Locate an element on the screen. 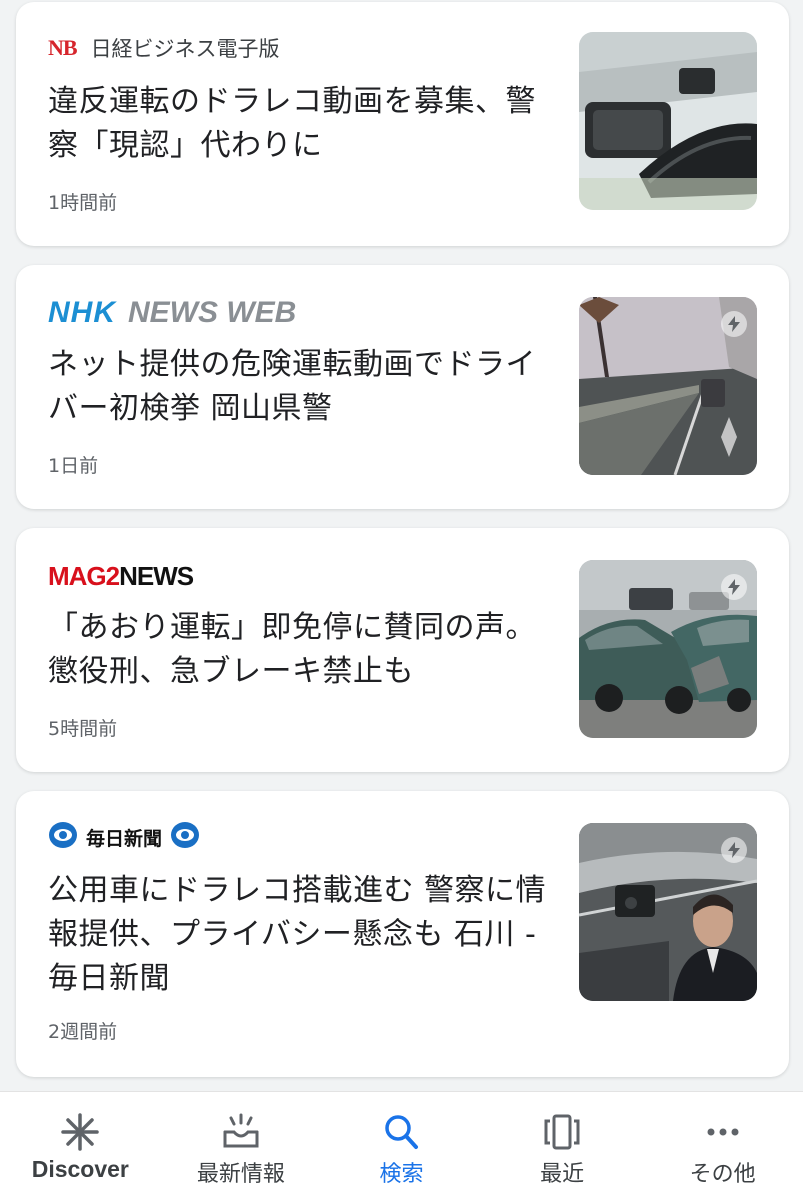 The width and height of the screenshot is (803, 1201). source-logo: NHK is located at coordinates (82, 312).